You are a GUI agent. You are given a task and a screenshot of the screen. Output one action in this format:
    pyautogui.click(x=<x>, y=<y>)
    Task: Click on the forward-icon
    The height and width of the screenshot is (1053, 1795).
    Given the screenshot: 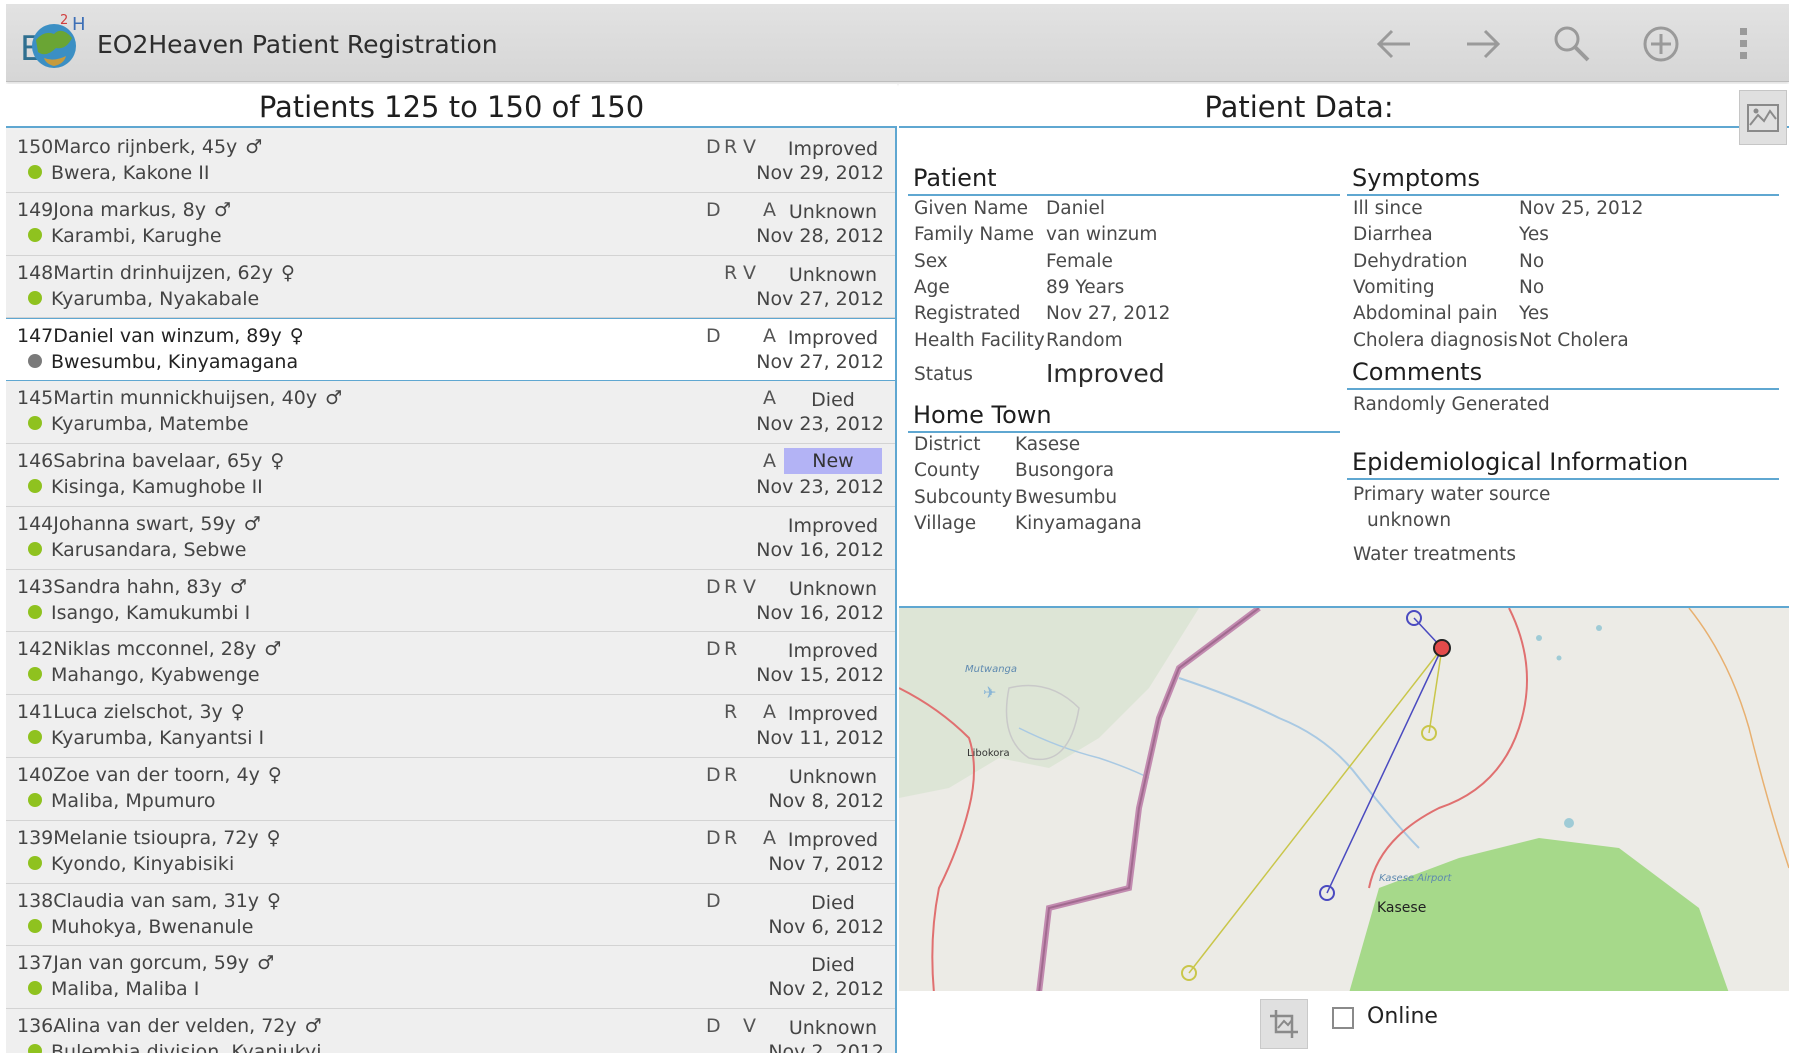 What is the action you would take?
    pyautogui.click(x=1484, y=44)
    